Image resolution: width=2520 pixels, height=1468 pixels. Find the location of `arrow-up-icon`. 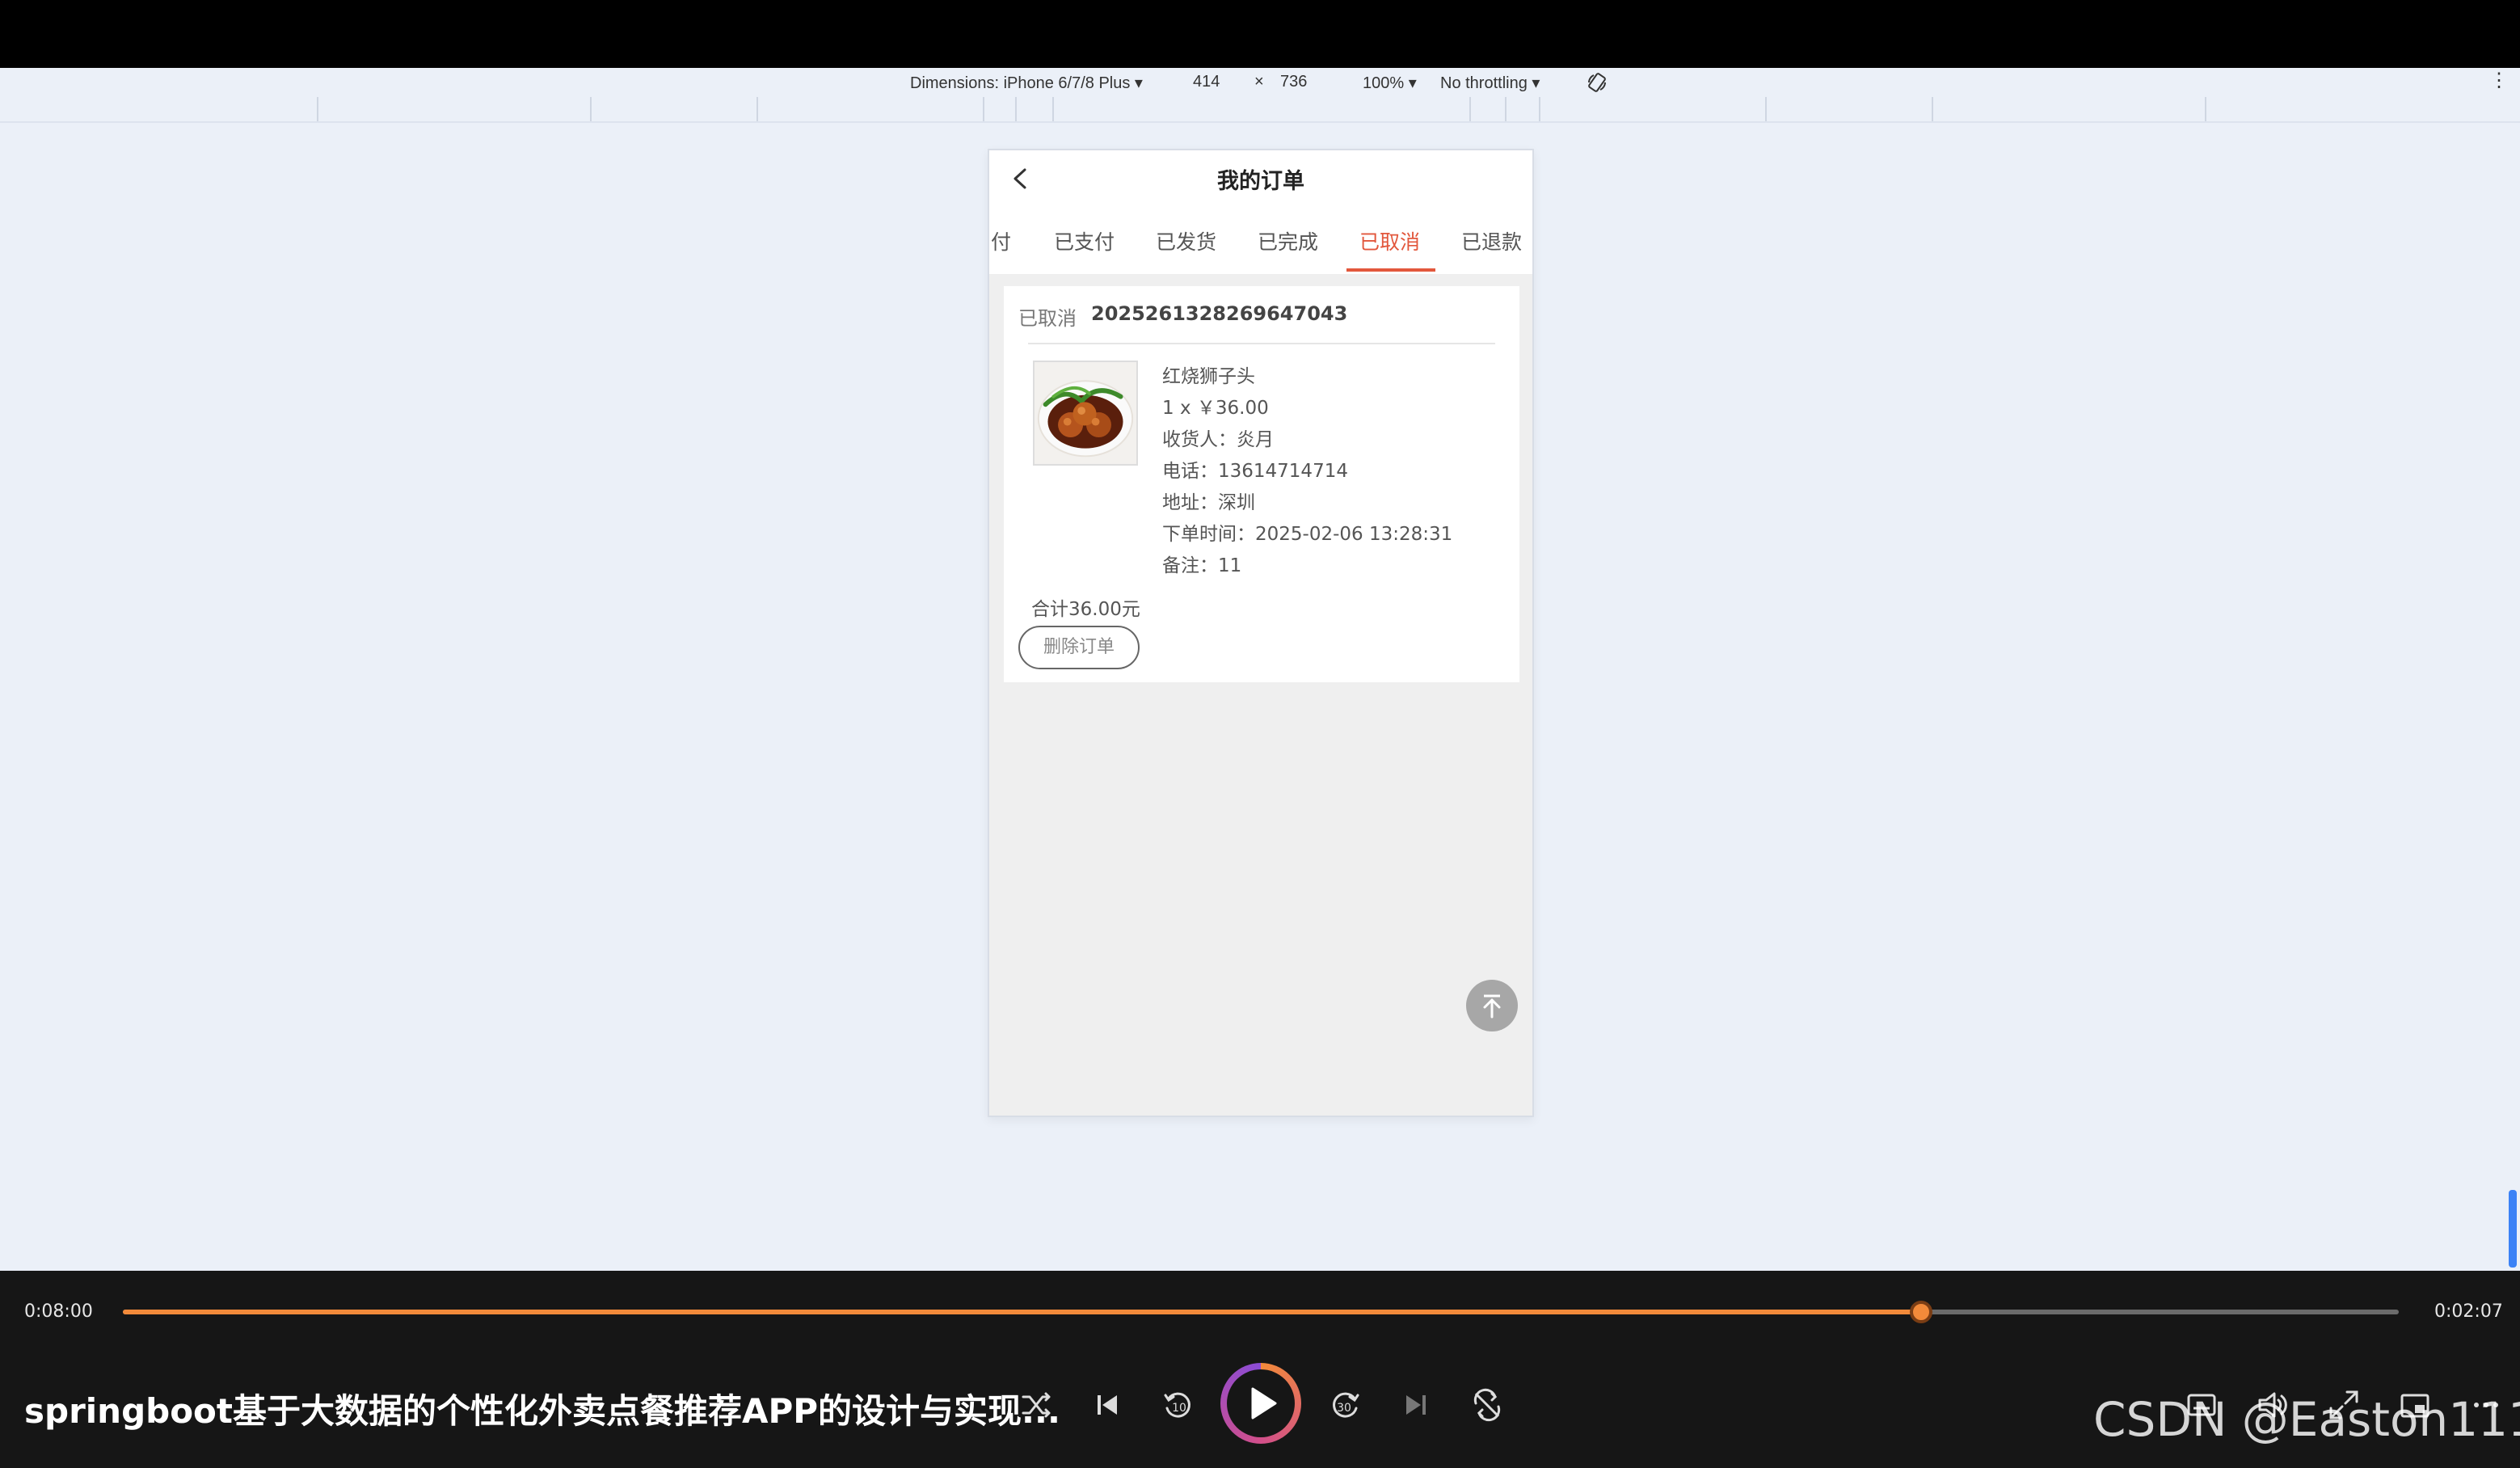

arrow-up-icon is located at coordinates (1492, 1006).